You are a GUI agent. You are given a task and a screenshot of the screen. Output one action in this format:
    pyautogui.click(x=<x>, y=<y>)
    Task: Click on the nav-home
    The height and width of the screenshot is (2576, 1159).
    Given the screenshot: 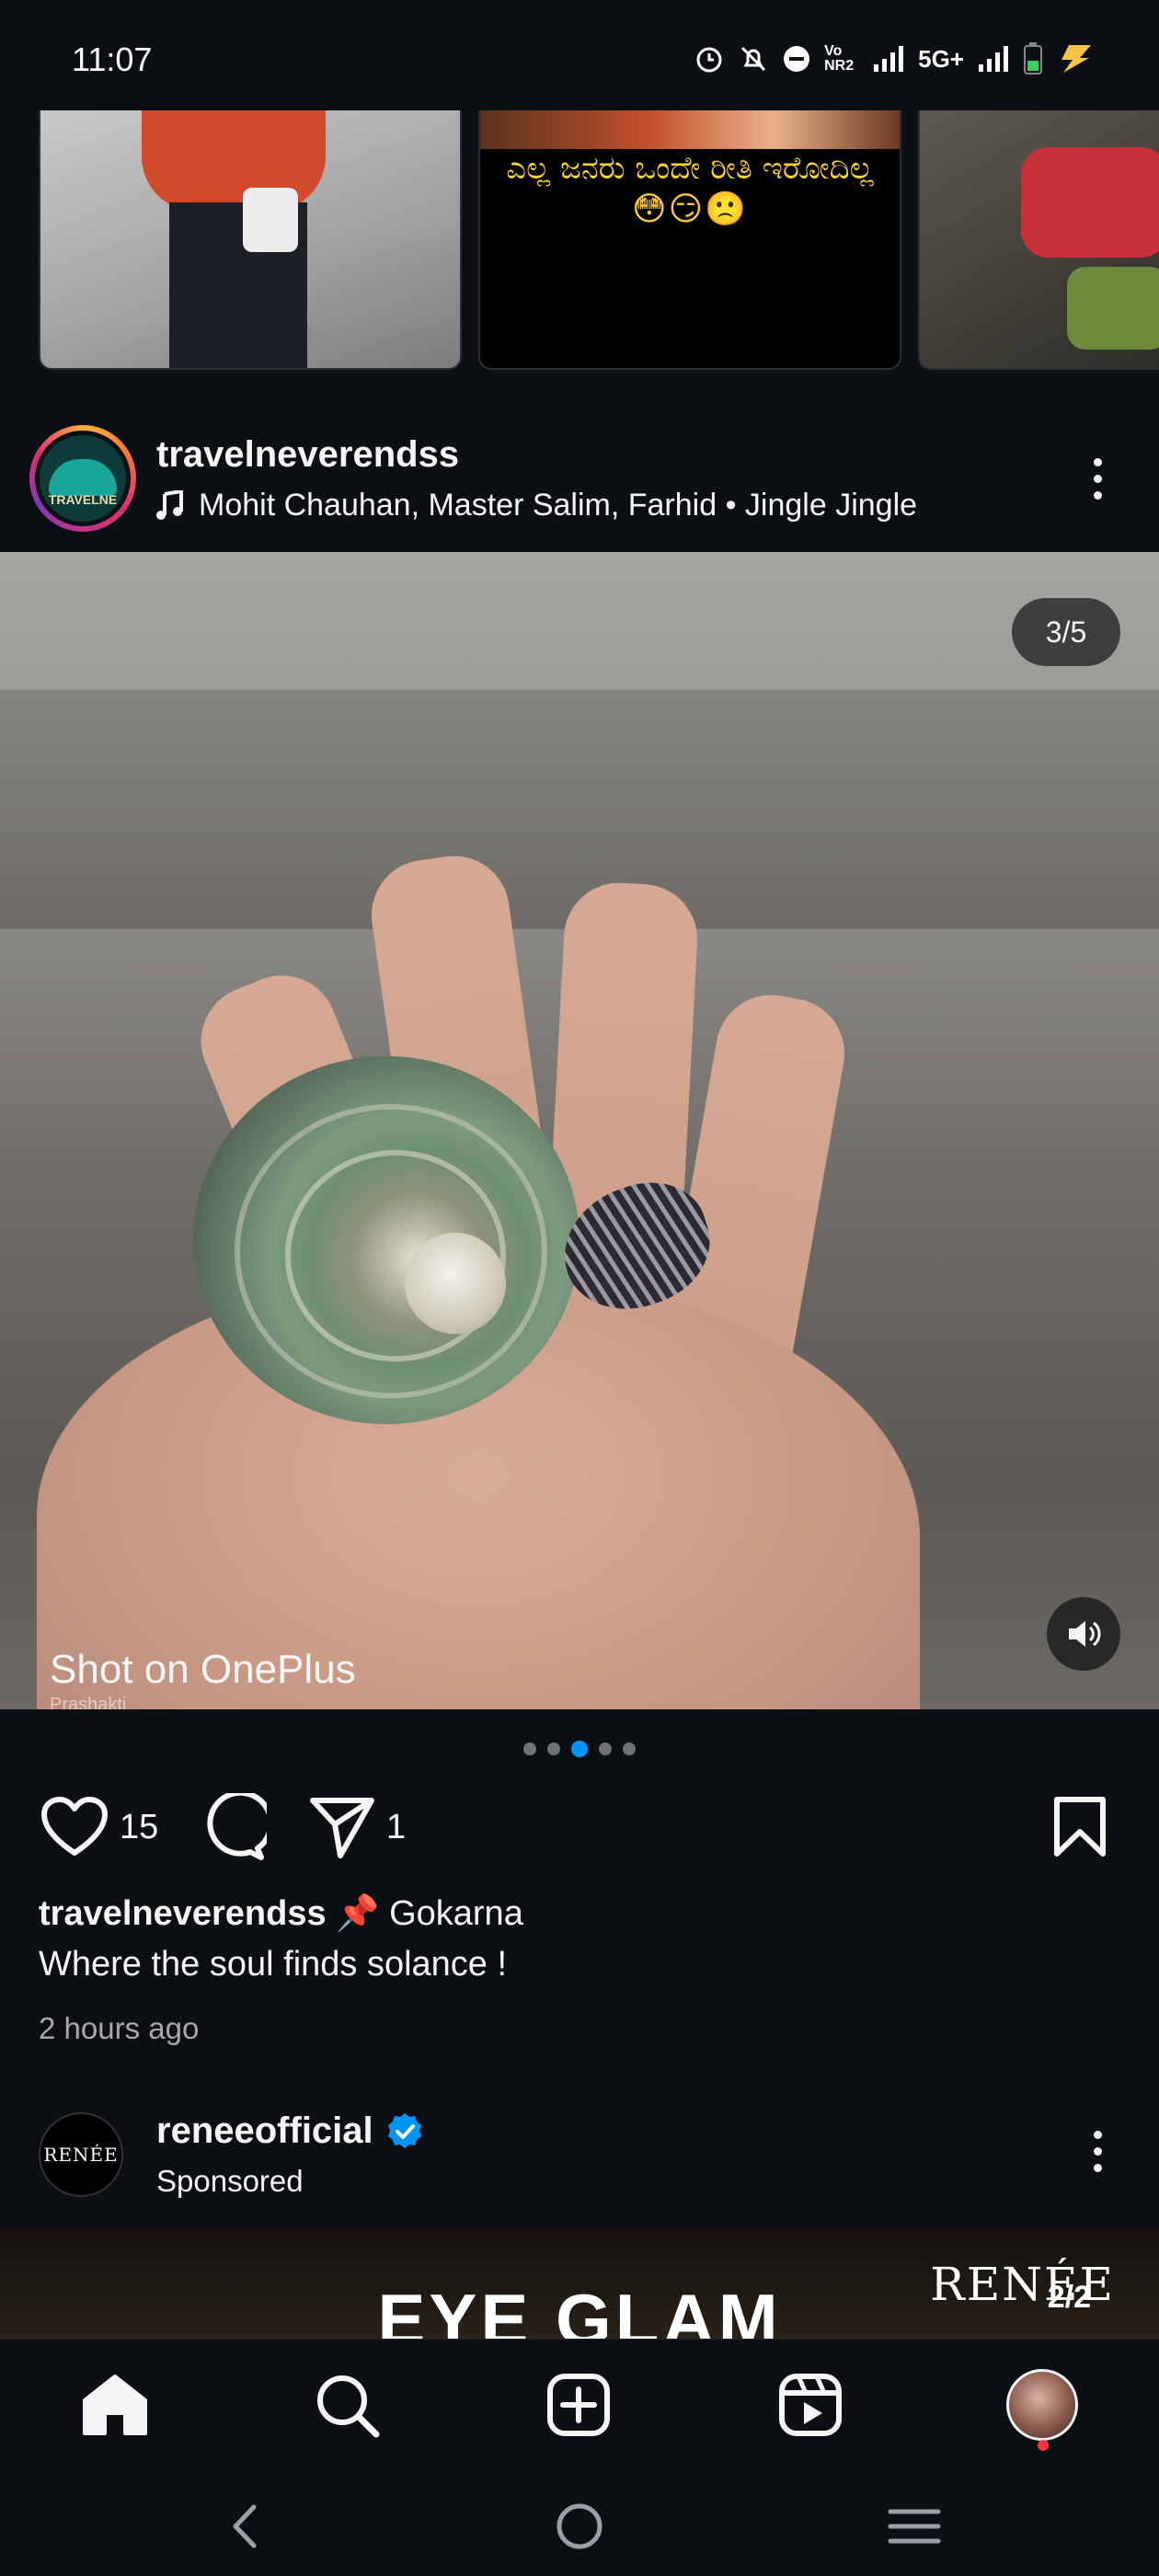 What is the action you would take?
    pyautogui.click(x=115, y=2404)
    